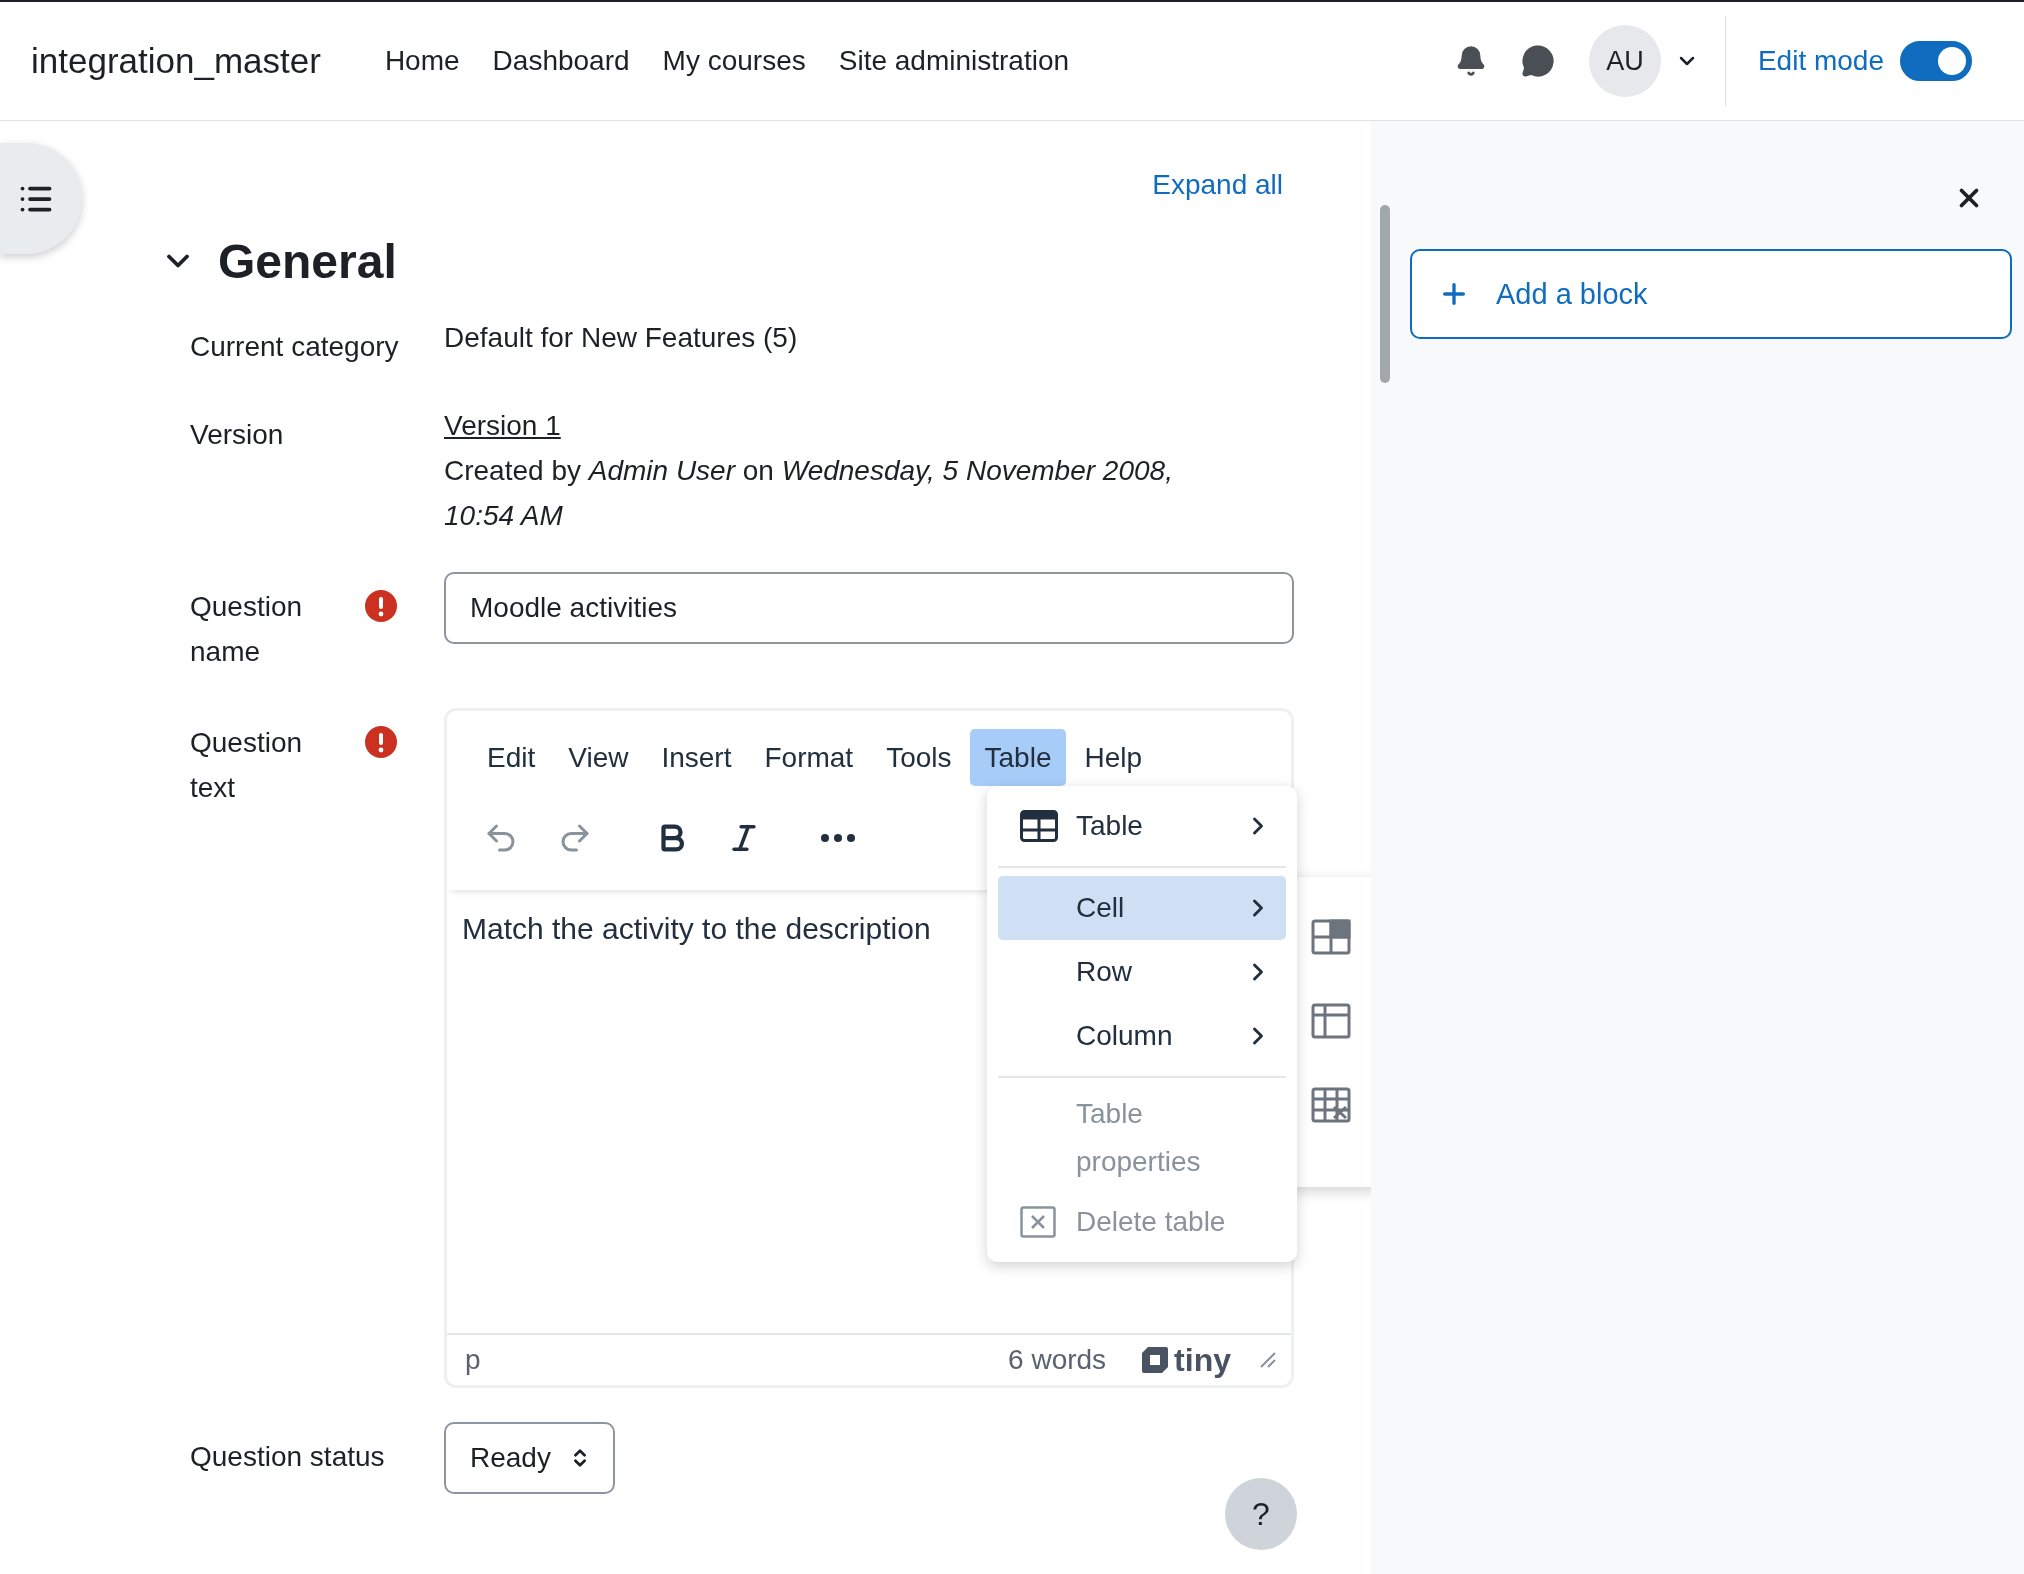 The height and width of the screenshot is (1574, 2024). I want to click on field-label: Question text, so click(247, 765).